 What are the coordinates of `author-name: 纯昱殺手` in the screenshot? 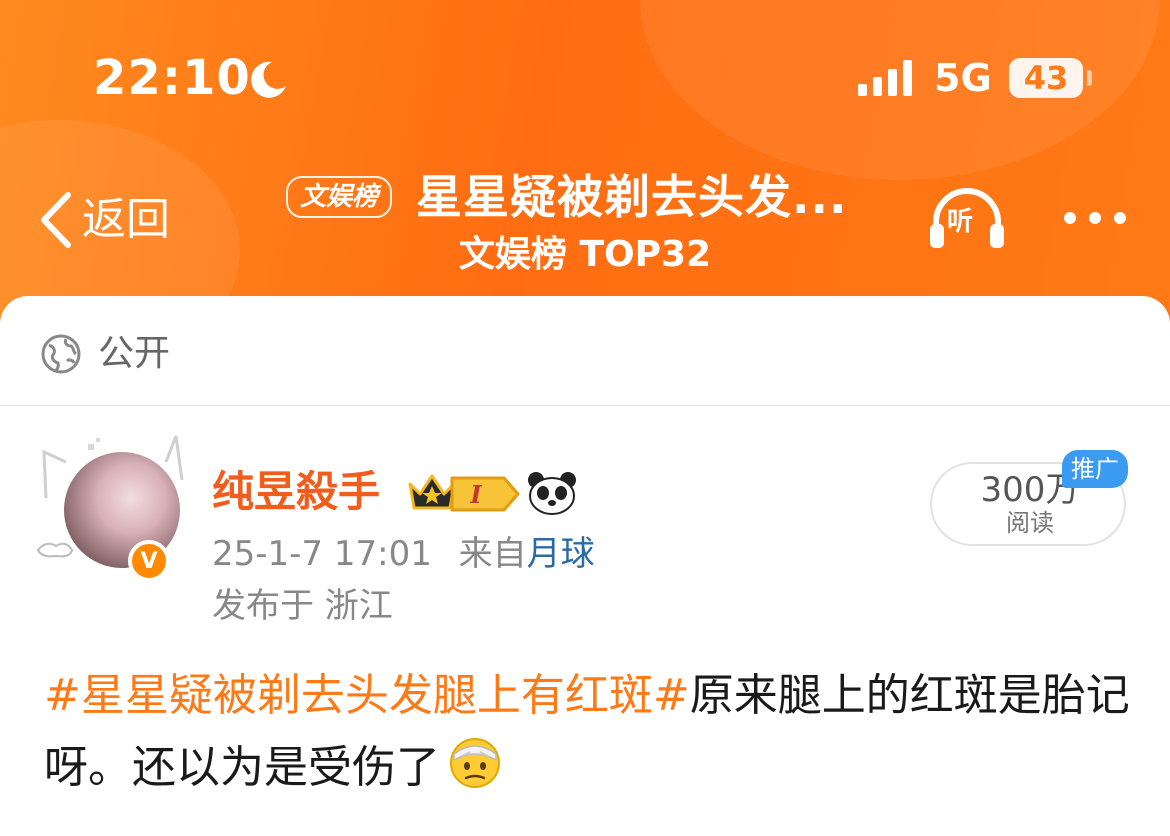 It's located at (296, 492).